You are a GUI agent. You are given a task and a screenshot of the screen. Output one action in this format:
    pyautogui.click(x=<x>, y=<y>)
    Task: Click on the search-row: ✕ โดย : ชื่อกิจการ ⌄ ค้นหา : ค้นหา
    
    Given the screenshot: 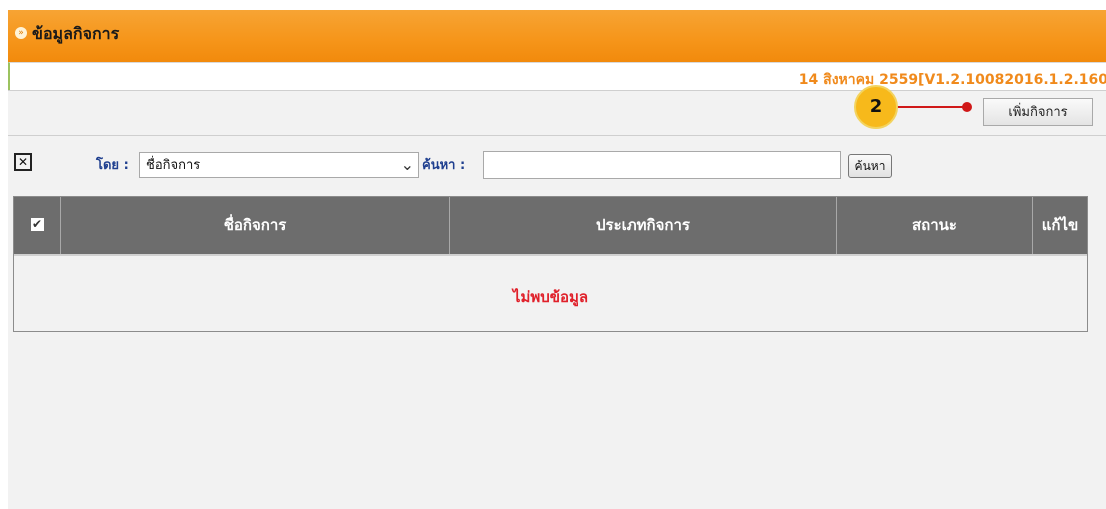 What is the action you would take?
    pyautogui.click(x=557, y=170)
    